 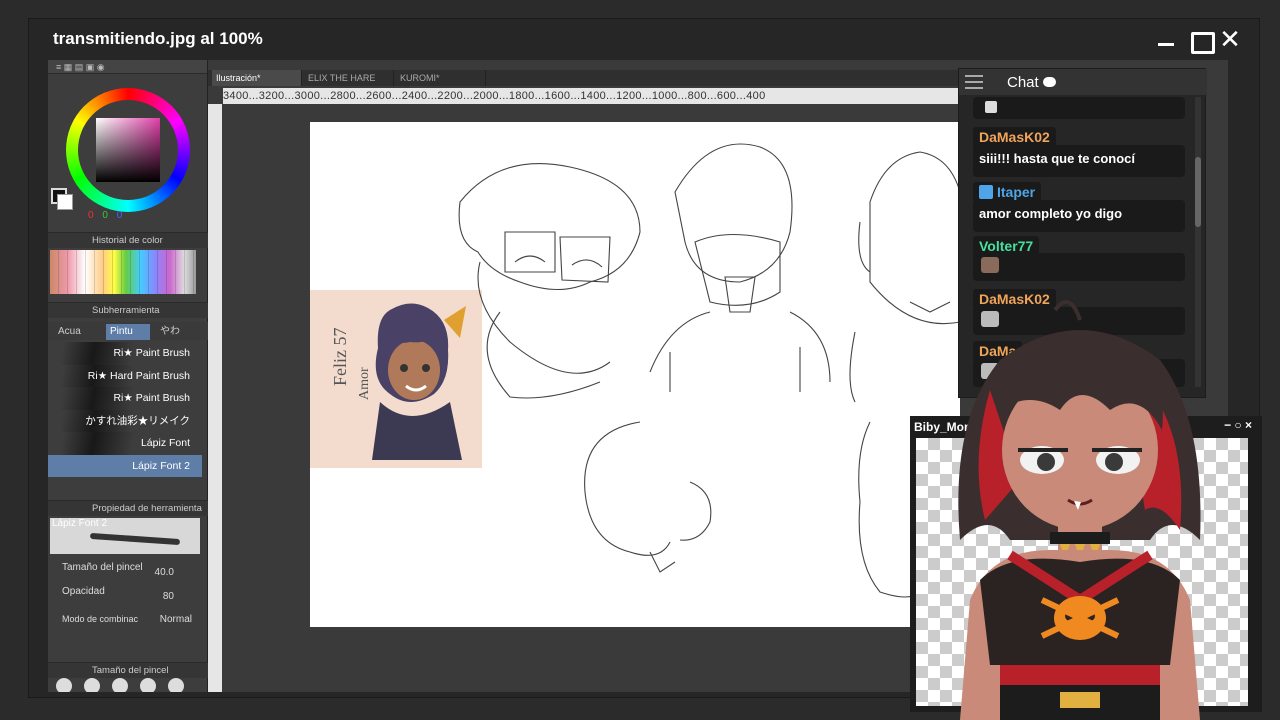 I want to click on tab-ilustracion: Ilustración*, so click(x=257, y=78).